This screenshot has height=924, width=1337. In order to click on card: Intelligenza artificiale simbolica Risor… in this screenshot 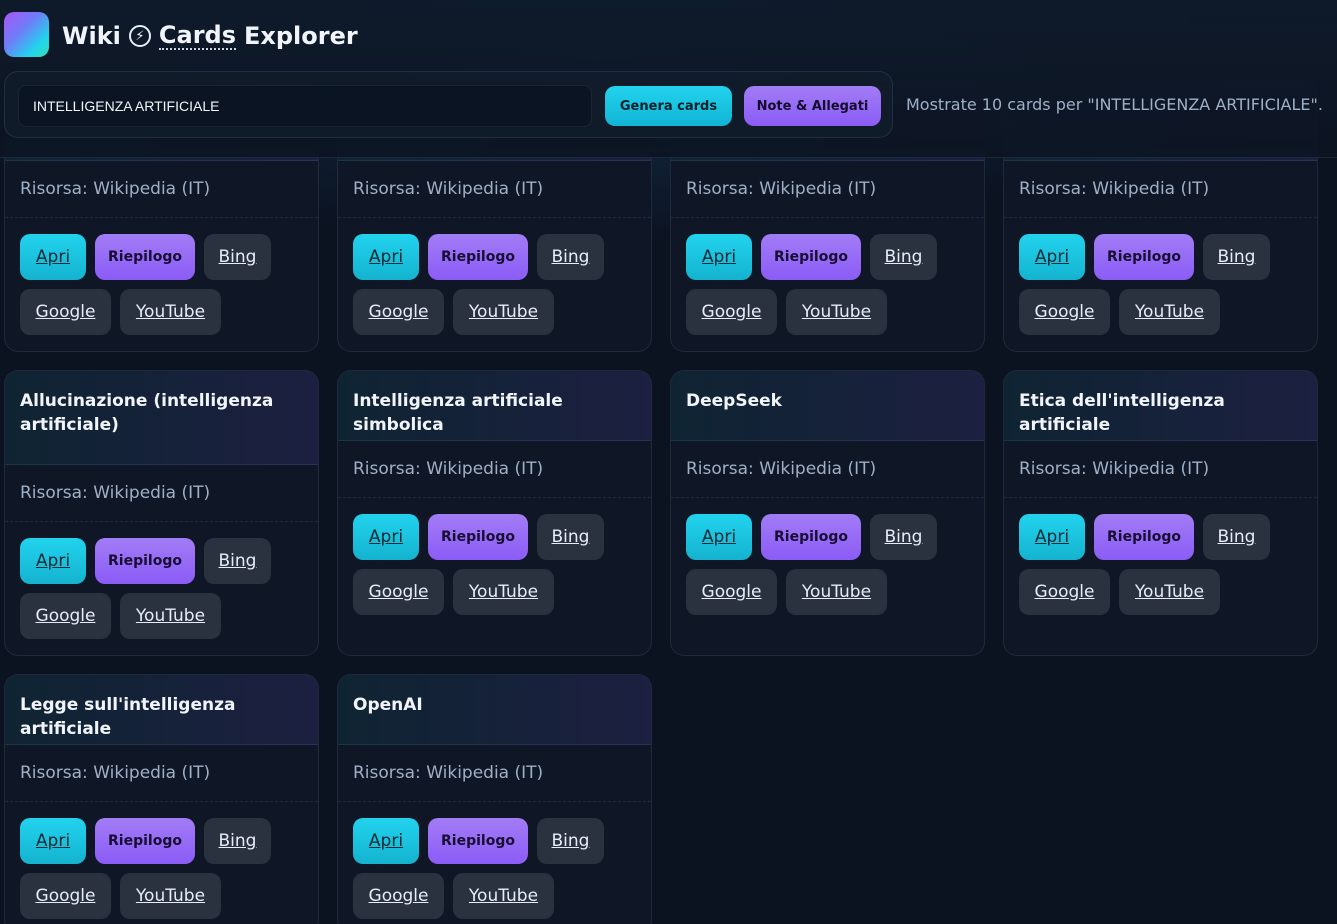, I will do `click(494, 513)`.